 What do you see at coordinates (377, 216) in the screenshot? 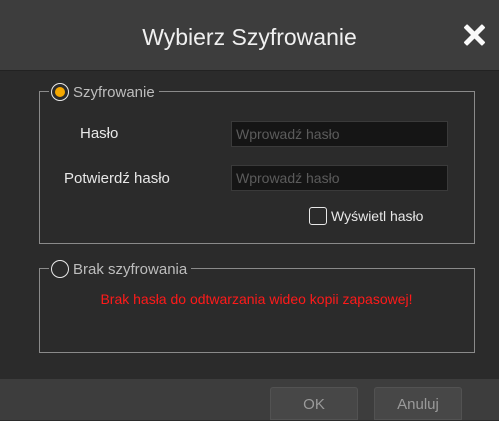
I see `show-password-label: Wyświetl hasło` at bounding box center [377, 216].